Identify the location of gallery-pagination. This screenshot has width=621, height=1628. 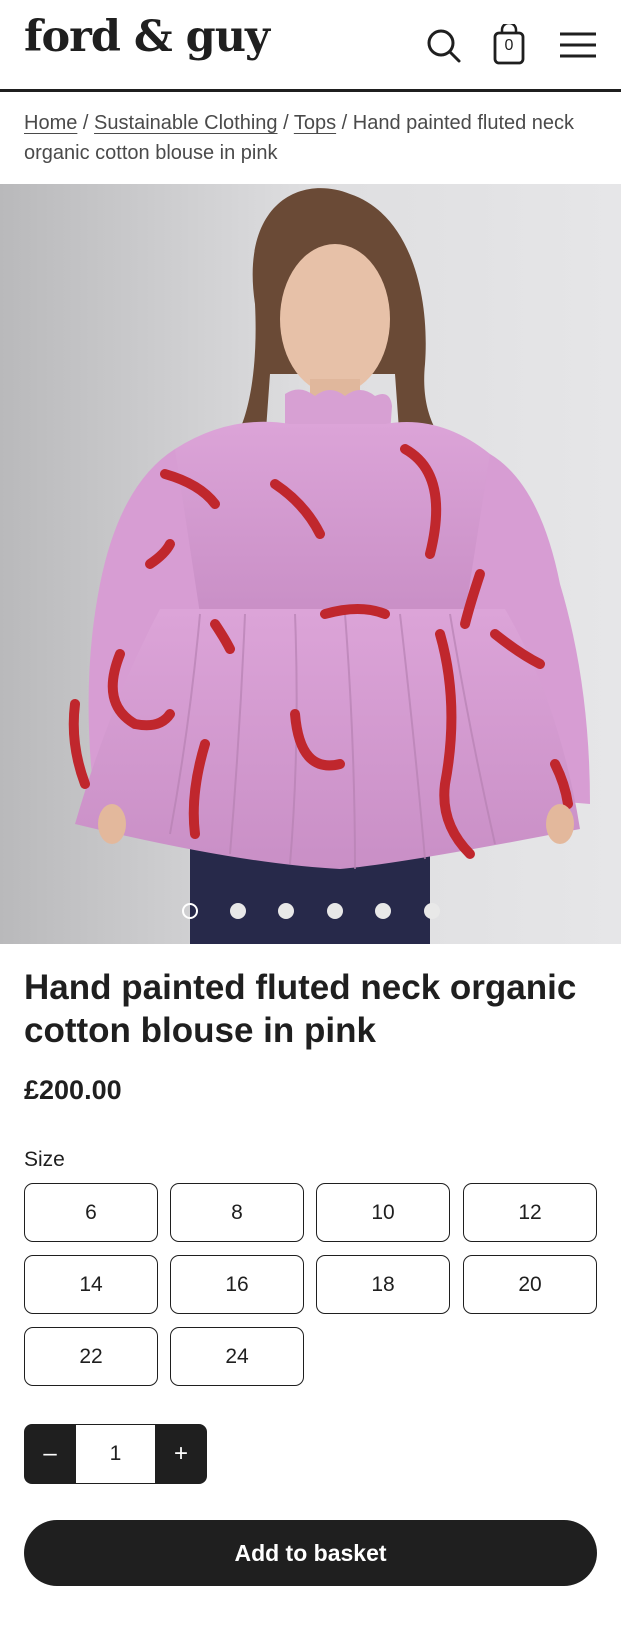
(310, 911).